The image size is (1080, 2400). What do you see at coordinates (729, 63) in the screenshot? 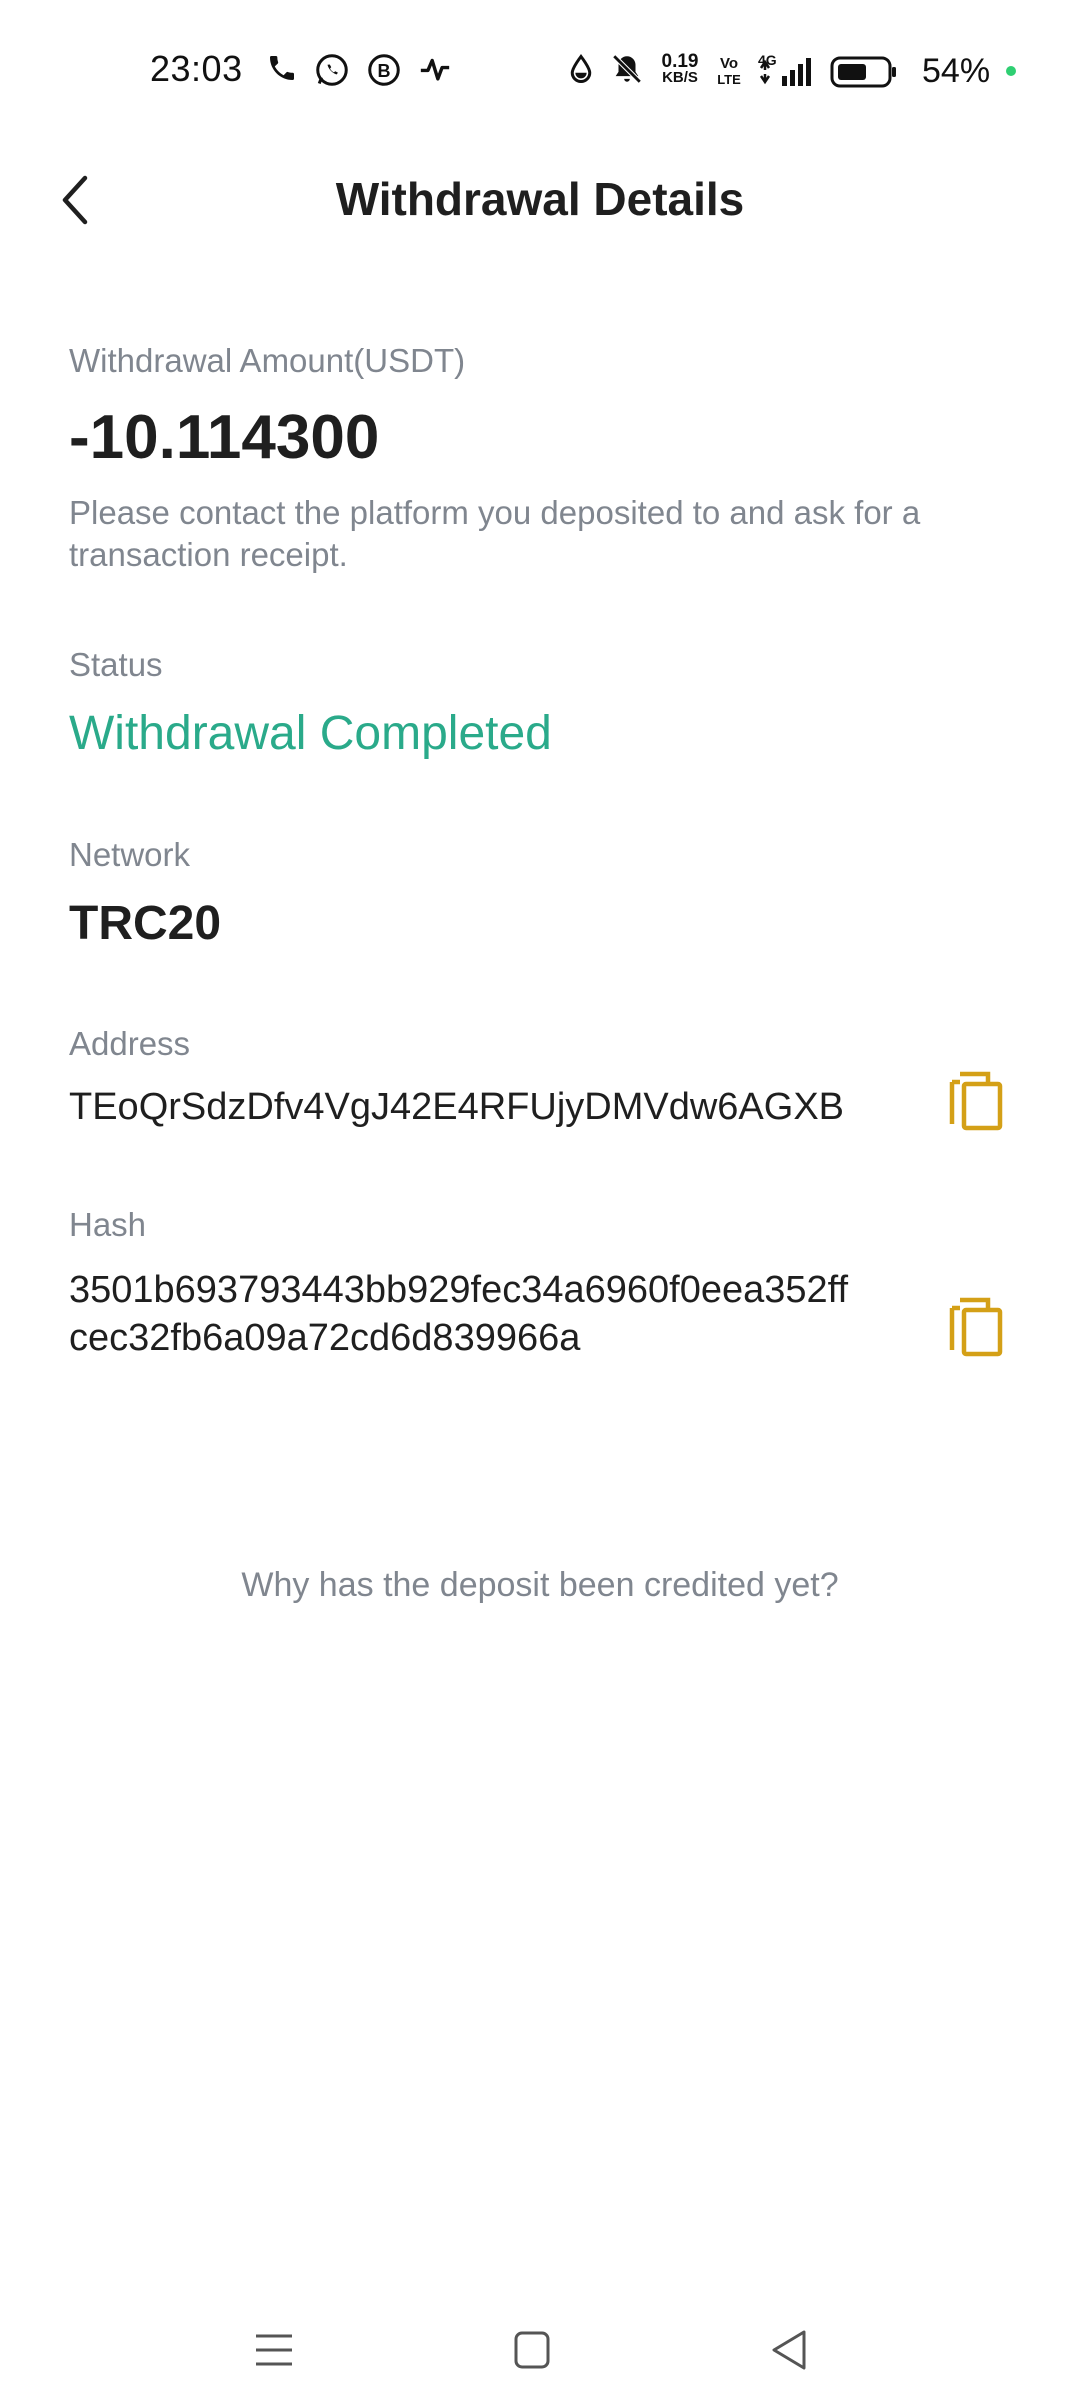
I see `volte-top: Vo` at bounding box center [729, 63].